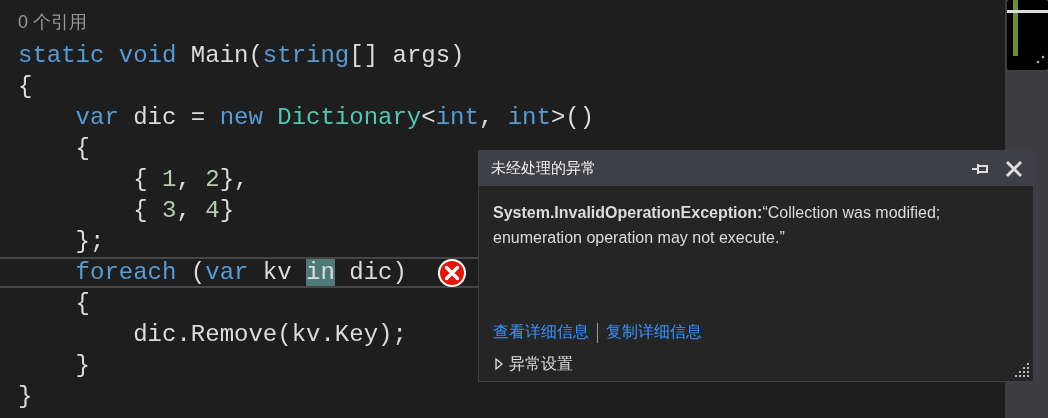 The height and width of the screenshot is (418, 1048). I want to click on details-link: 查看详细信息, so click(541, 331).